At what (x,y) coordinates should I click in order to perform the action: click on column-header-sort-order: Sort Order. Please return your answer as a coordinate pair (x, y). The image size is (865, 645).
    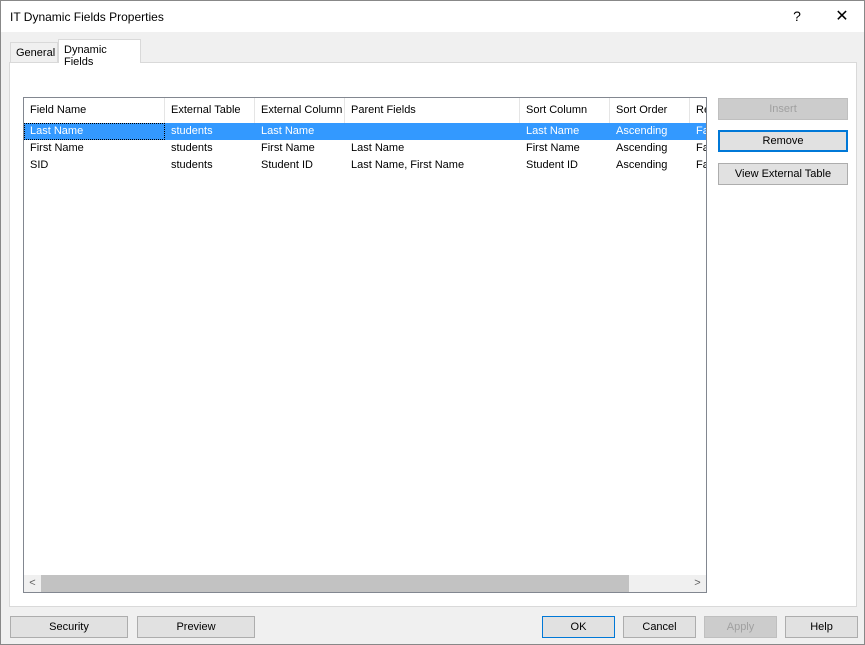
    Looking at the image, I should click on (650, 110).